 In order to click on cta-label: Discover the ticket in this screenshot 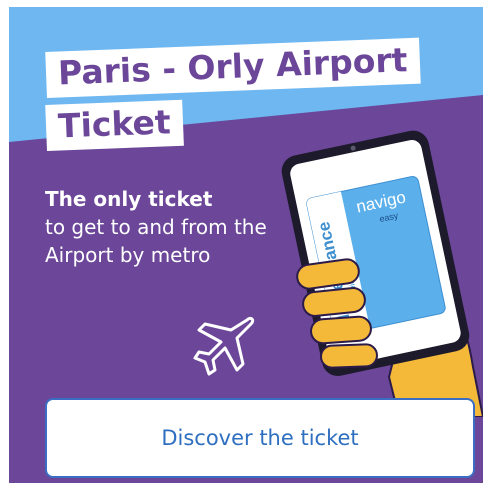, I will do `click(260, 438)`.